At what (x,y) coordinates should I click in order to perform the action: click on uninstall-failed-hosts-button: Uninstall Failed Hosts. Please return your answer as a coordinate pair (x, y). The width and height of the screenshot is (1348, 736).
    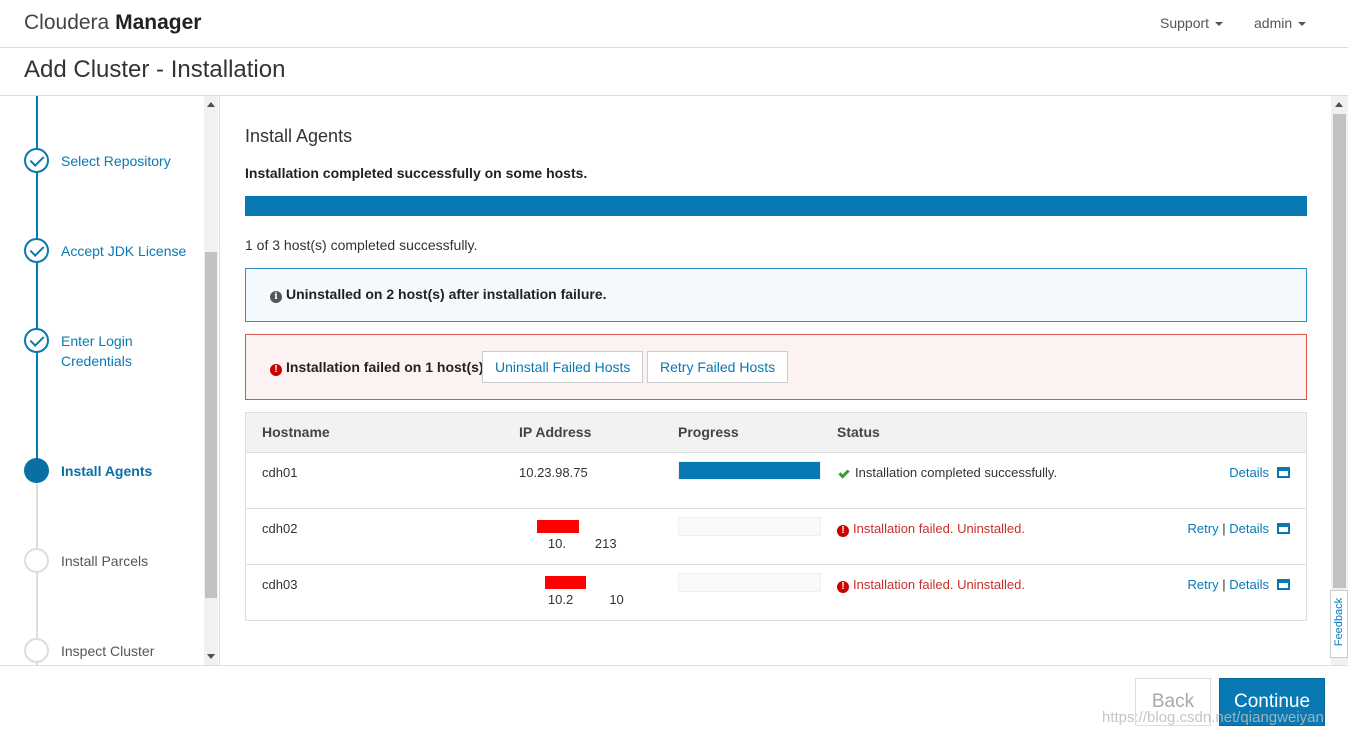
    Looking at the image, I should click on (563, 367).